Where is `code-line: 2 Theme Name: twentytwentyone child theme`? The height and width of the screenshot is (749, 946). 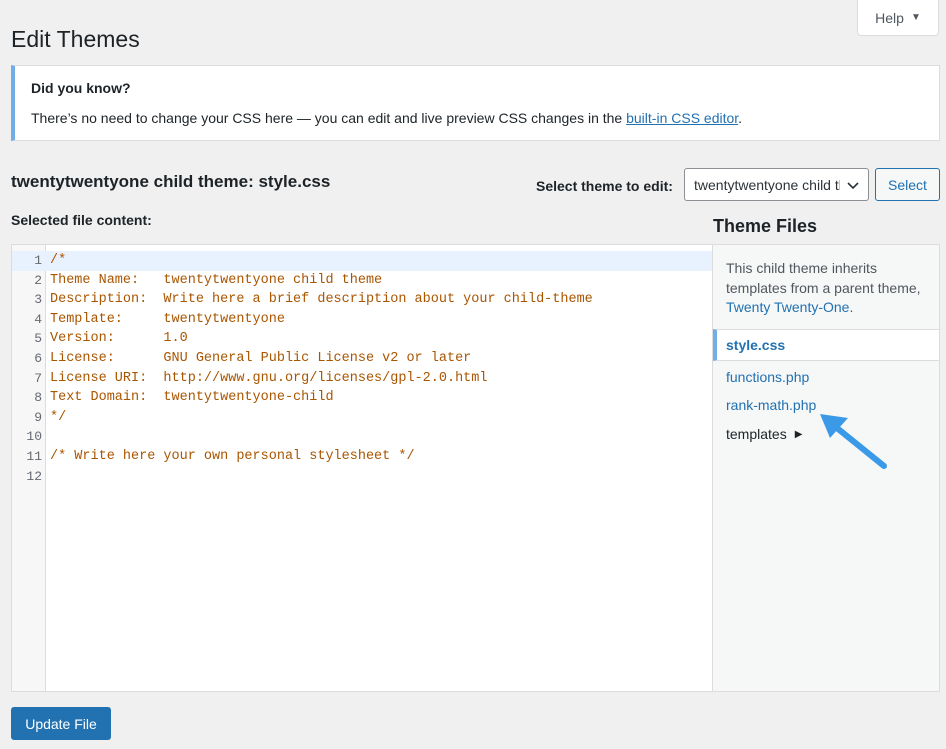 code-line: 2 Theme Name: twentytwentyone child theme is located at coordinates (362, 281).